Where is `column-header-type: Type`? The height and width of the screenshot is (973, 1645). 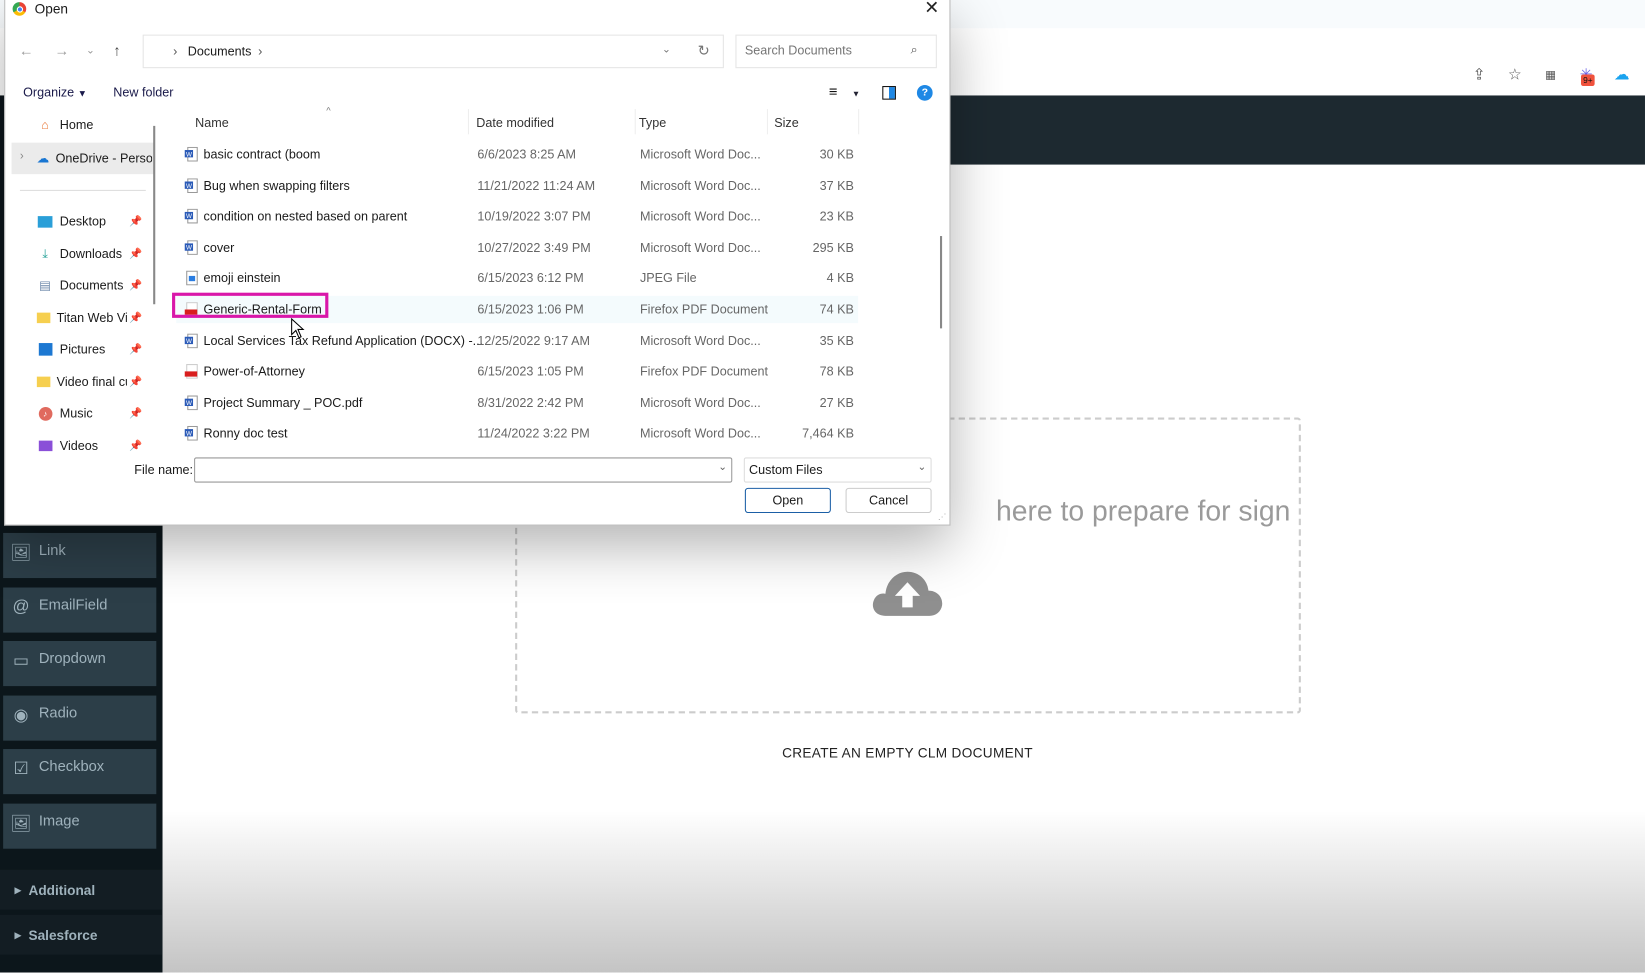
column-header-type: Type is located at coordinates (652, 122).